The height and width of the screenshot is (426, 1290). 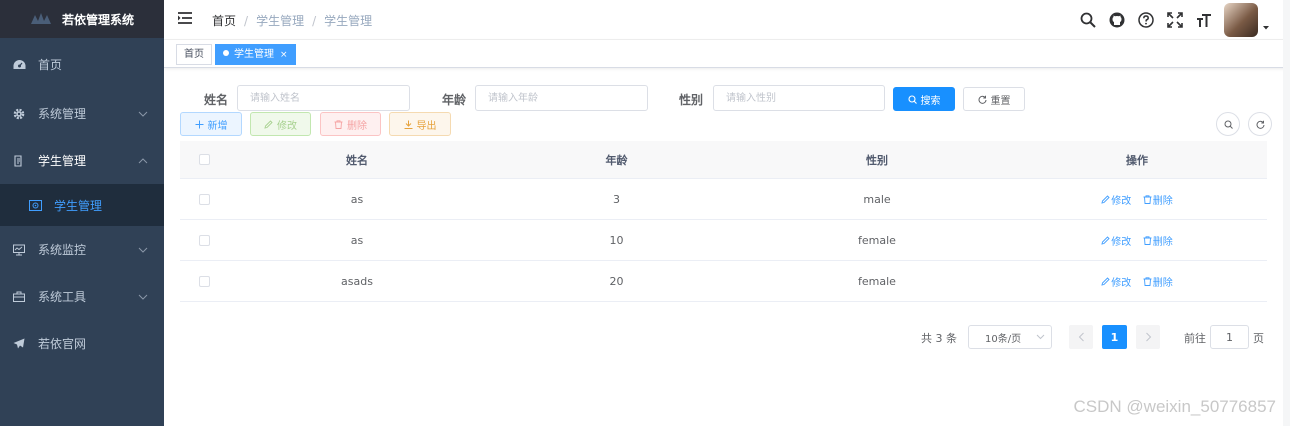 I want to click on gender-label: 性别, so click(x=691, y=100).